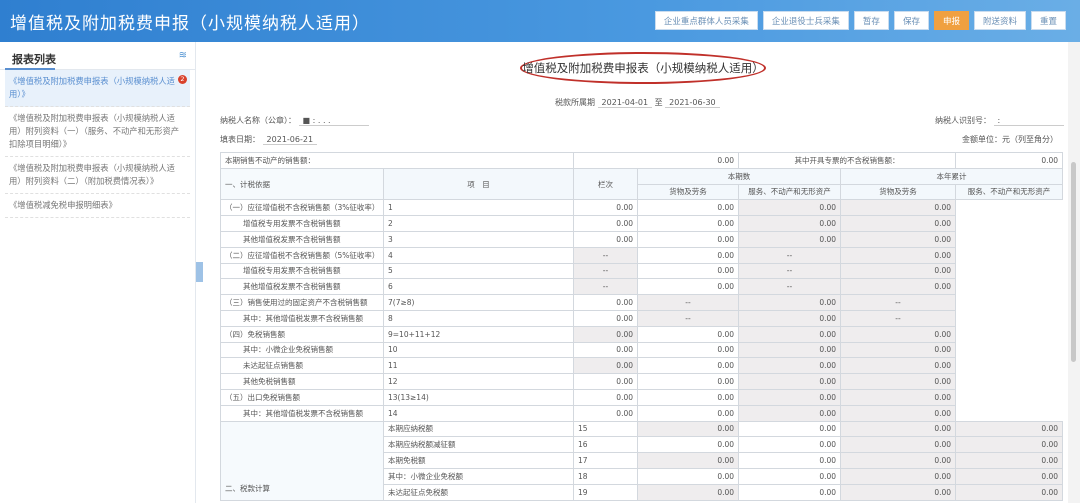 The height and width of the screenshot is (503, 1080). I want to click on sidebar-title: 报表列表, so click(34, 59).